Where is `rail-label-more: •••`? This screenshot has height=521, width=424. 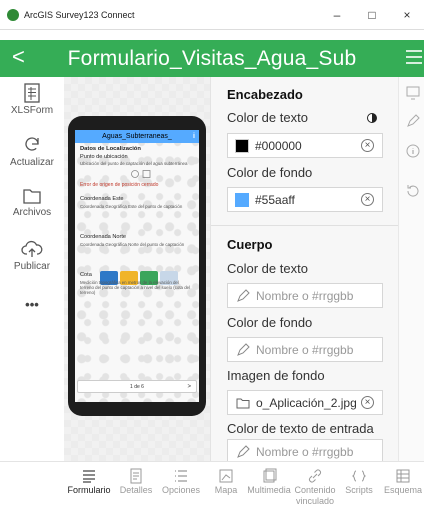
rail-label-more: ••• is located at coordinates (32, 304).